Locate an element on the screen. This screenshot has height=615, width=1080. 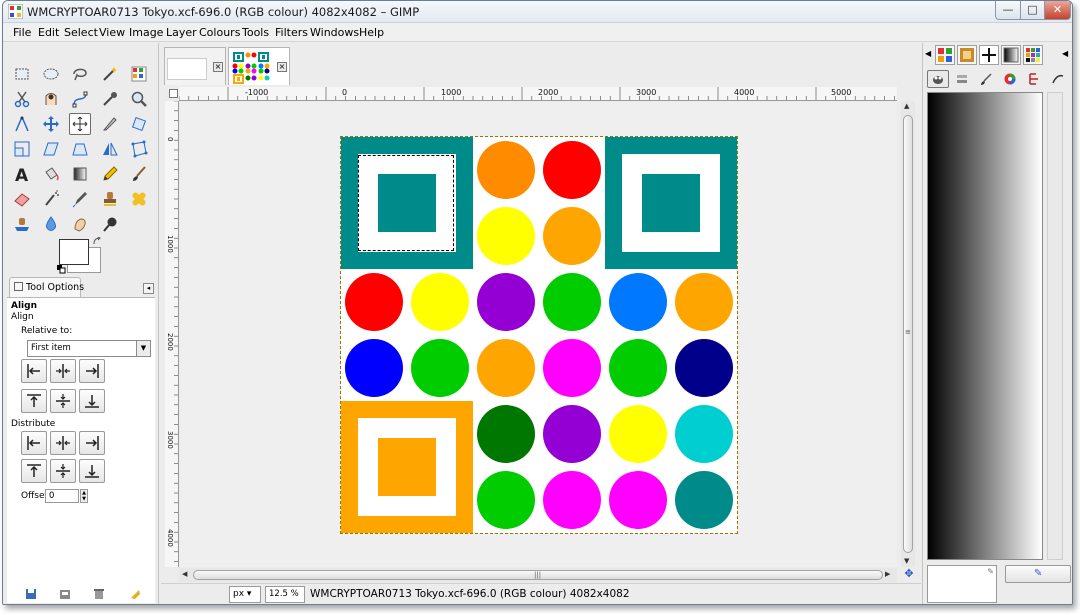
menu-windows: Windows is located at coordinates (334, 32).